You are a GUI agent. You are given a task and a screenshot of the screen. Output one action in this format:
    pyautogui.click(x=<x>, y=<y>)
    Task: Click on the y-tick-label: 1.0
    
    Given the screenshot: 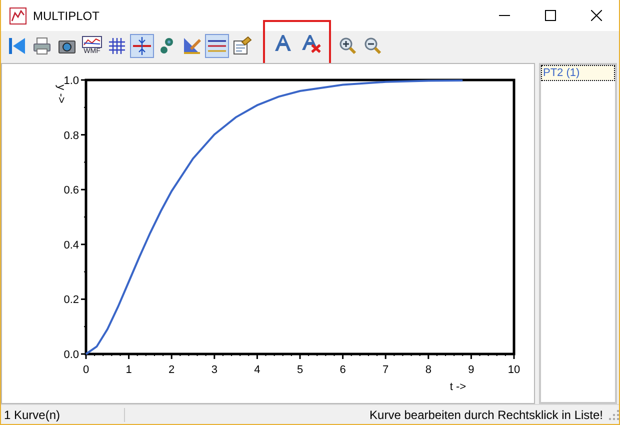 What is the action you would take?
    pyautogui.click(x=71, y=81)
    